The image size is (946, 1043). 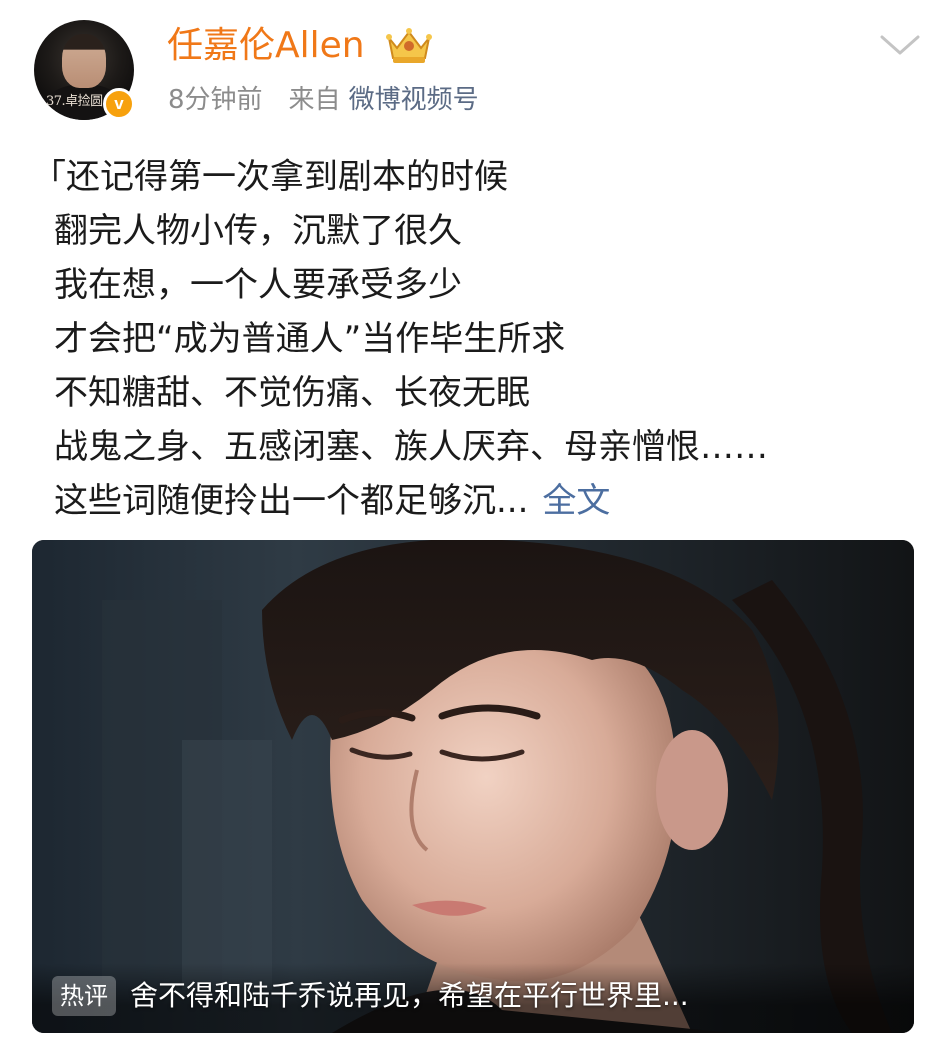 I want to click on full-text-link: 全文, so click(x=576, y=501).